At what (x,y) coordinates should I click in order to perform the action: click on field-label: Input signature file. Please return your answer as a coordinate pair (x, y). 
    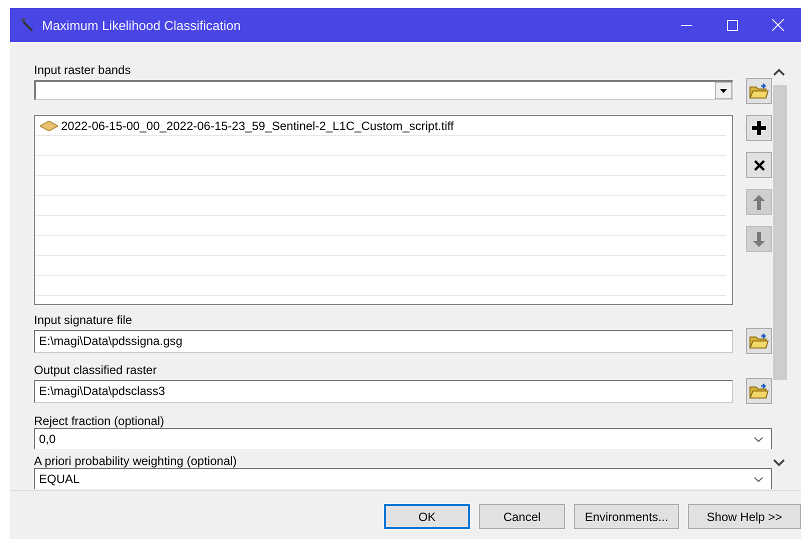
    Looking at the image, I should click on (83, 320).